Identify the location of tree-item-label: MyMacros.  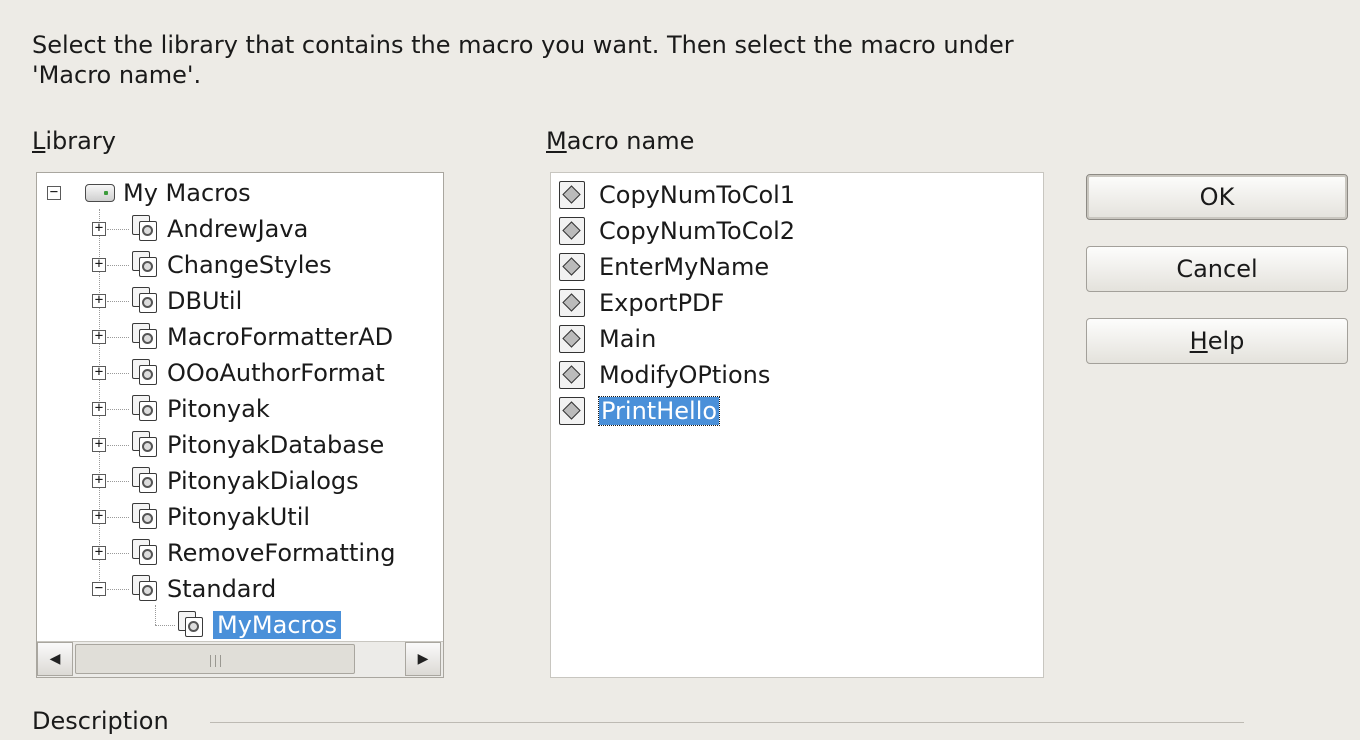
(277, 625).